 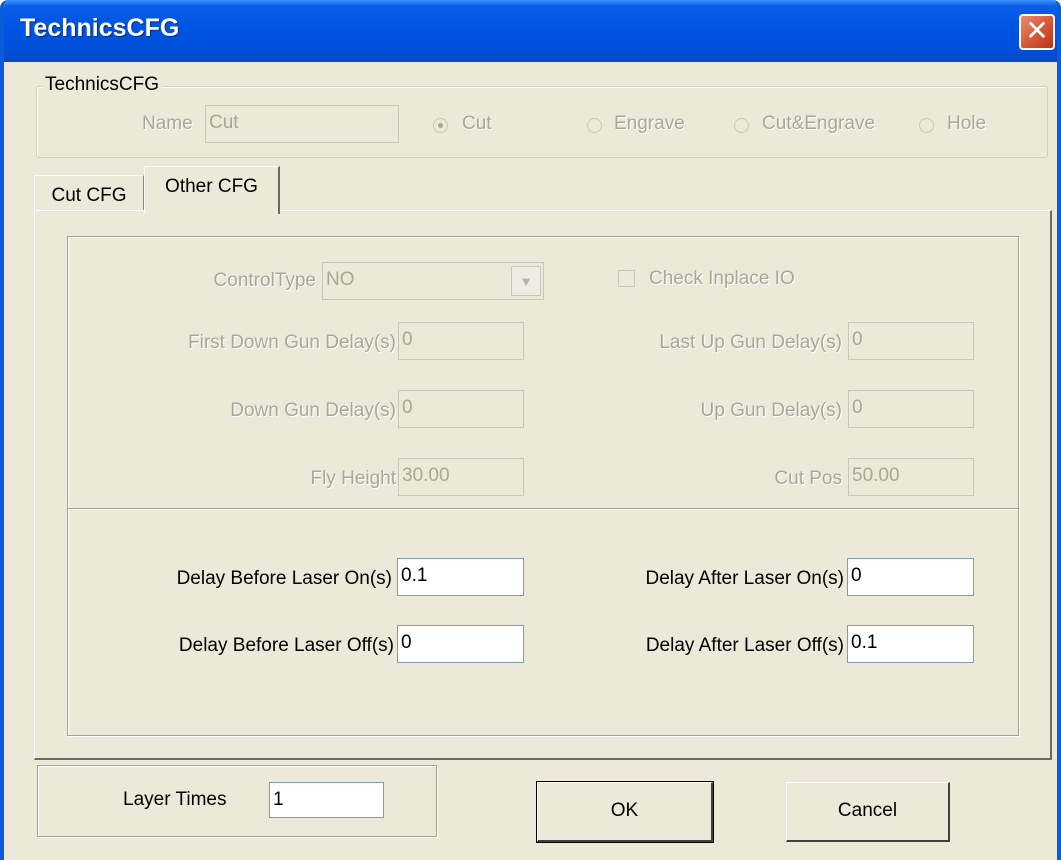 What do you see at coordinates (625, 812) in the screenshot?
I see `ok-button: OK` at bounding box center [625, 812].